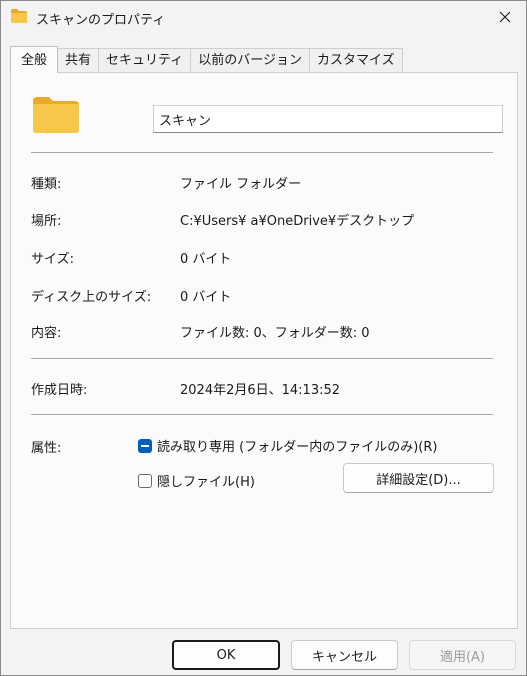  What do you see at coordinates (101, 20) in the screenshot?
I see `window-title: スキャンのプロパティ` at bounding box center [101, 20].